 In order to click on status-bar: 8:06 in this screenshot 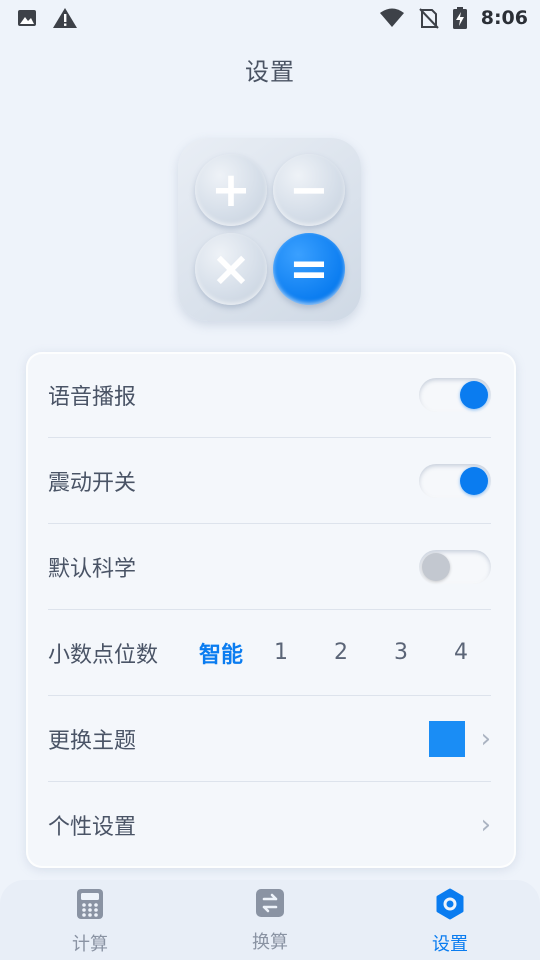, I will do `click(270, 18)`.